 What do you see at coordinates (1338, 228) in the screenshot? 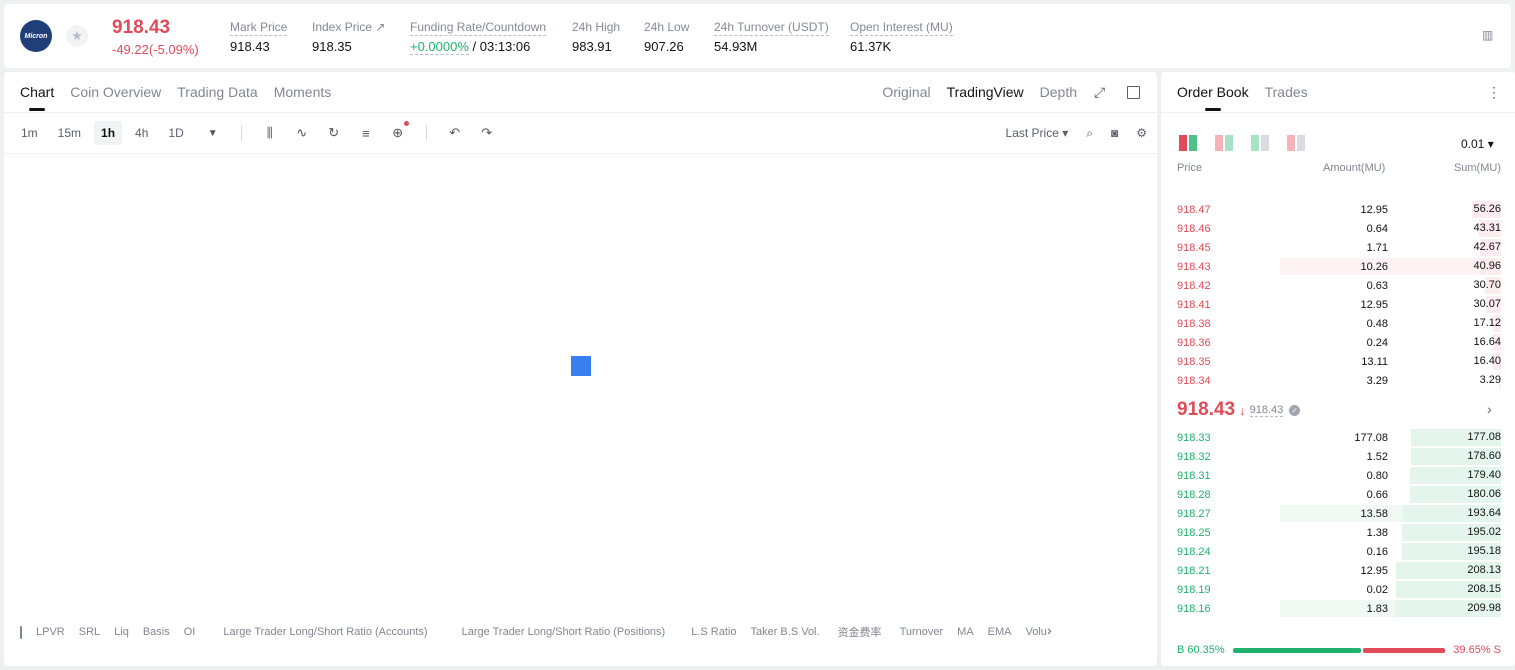
I see `ask-row: 918.46 0.64 43.31` at bounding box center [1338, 228].